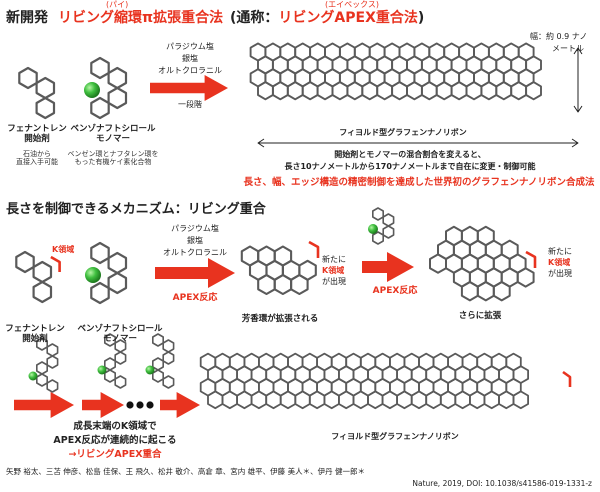 Image resolution: width=600 pixels, height=492 pixels. I want to click on paren-close: ), so click(421, 18).